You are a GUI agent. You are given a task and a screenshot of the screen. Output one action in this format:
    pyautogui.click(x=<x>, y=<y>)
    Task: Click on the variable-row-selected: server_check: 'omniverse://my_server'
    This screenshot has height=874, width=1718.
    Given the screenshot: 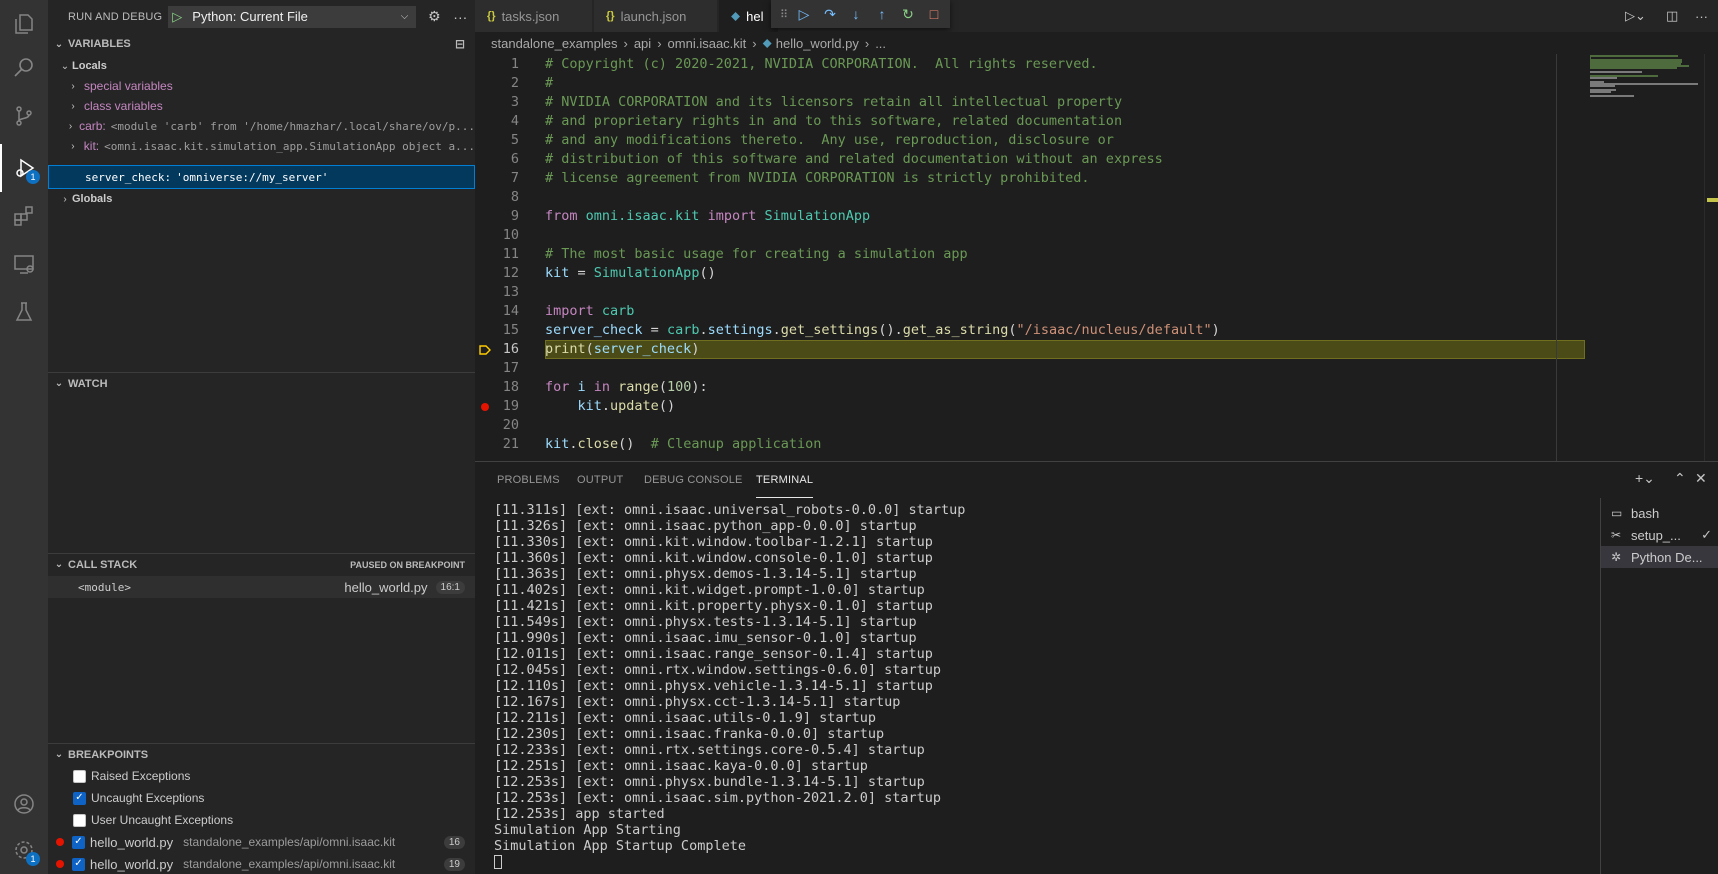 What is the action you would take?
    pyautogui.click(x=261, y=177)
    